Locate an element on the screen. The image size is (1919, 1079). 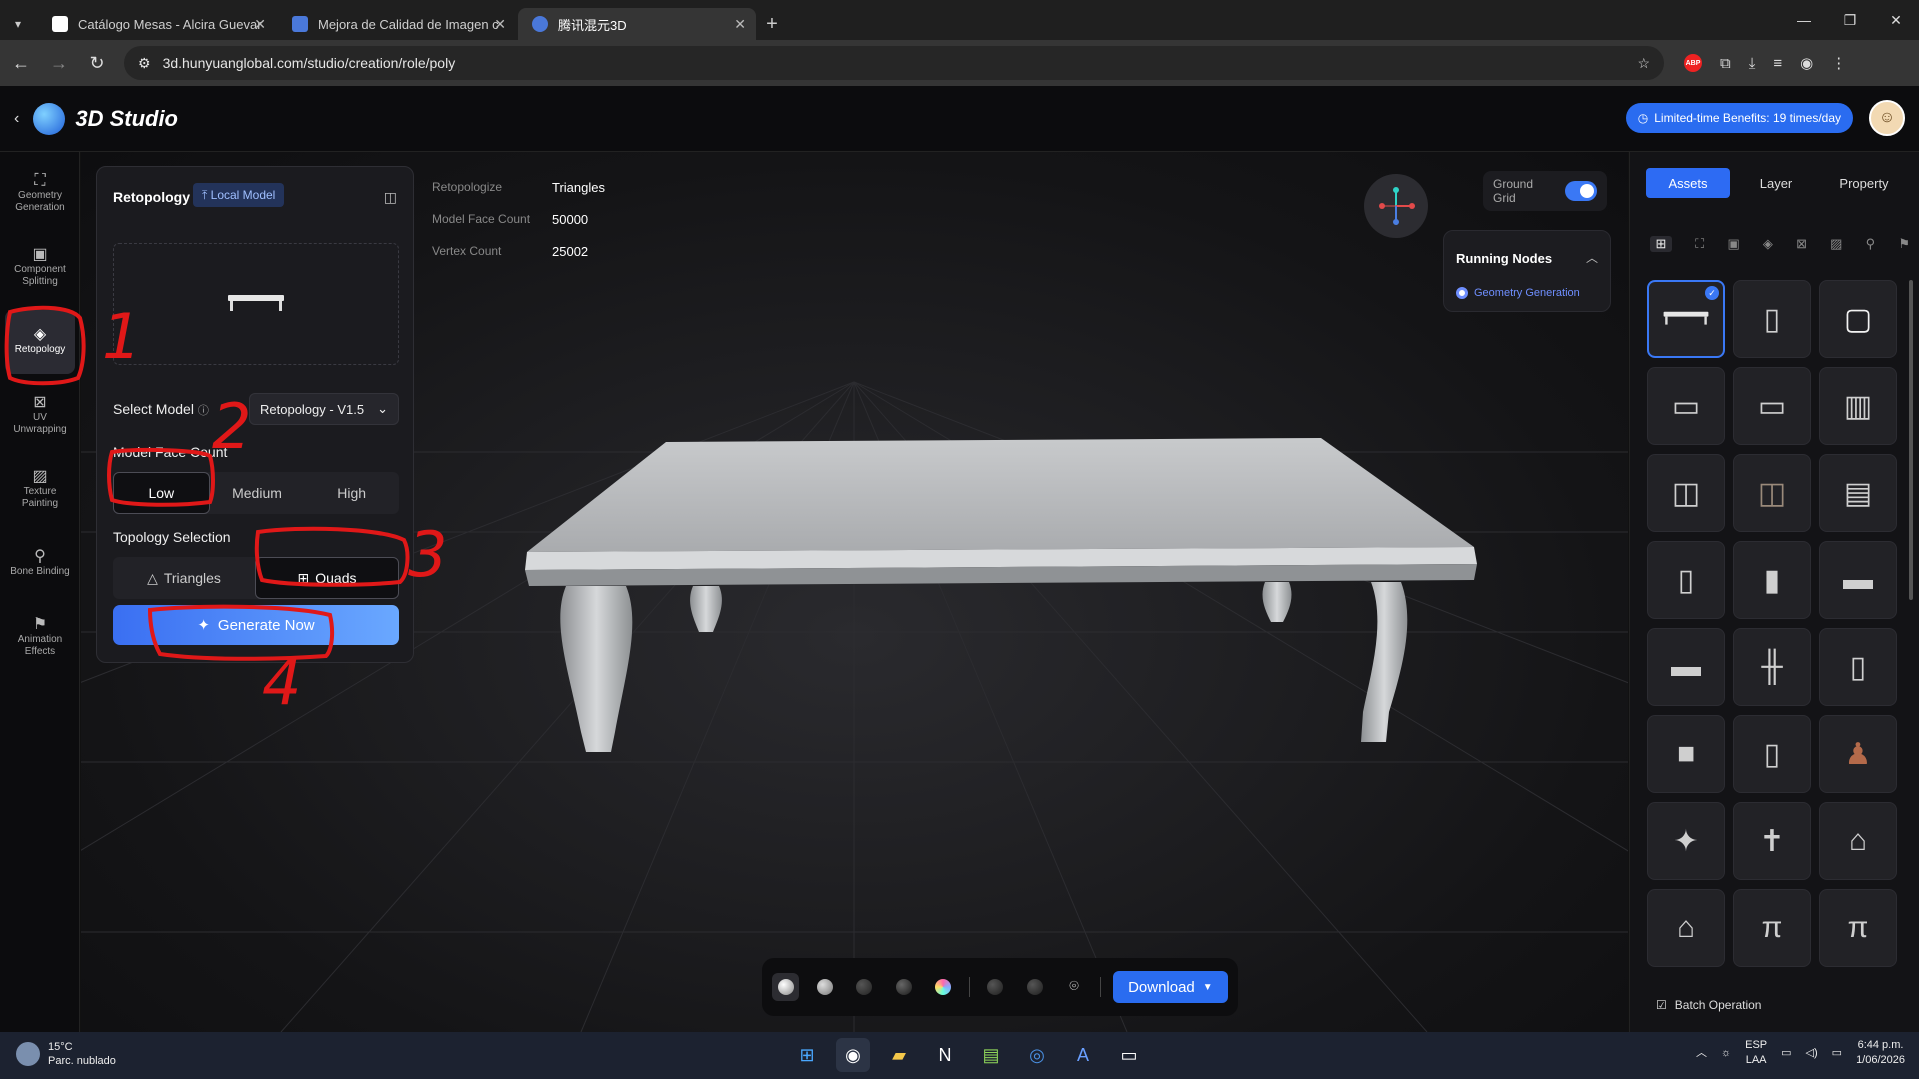
file-explorer-icon: ▰ is located at coordinates (899, 1055).